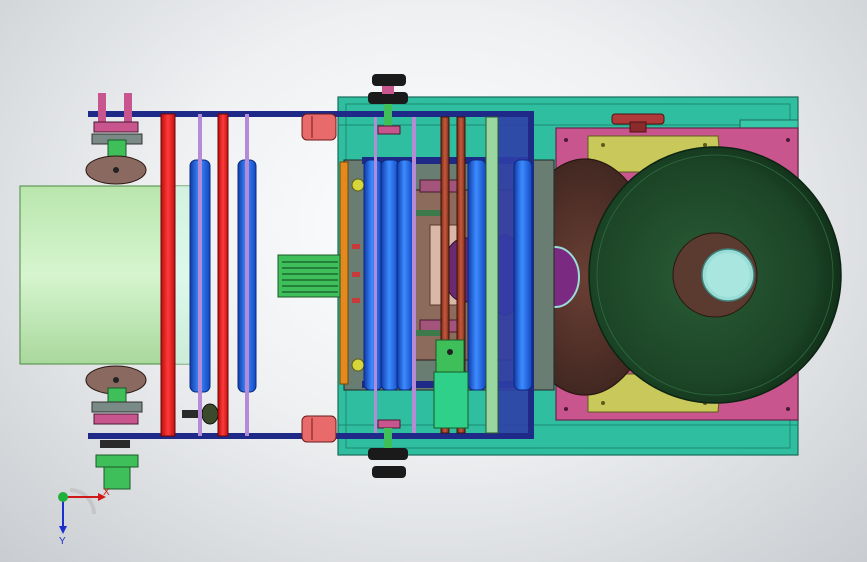 The image size is (867, 562). What do you see at coordinates (492, 275) in the screenshot?
I see `pale-green-slider` at bounding box center [492, 275].